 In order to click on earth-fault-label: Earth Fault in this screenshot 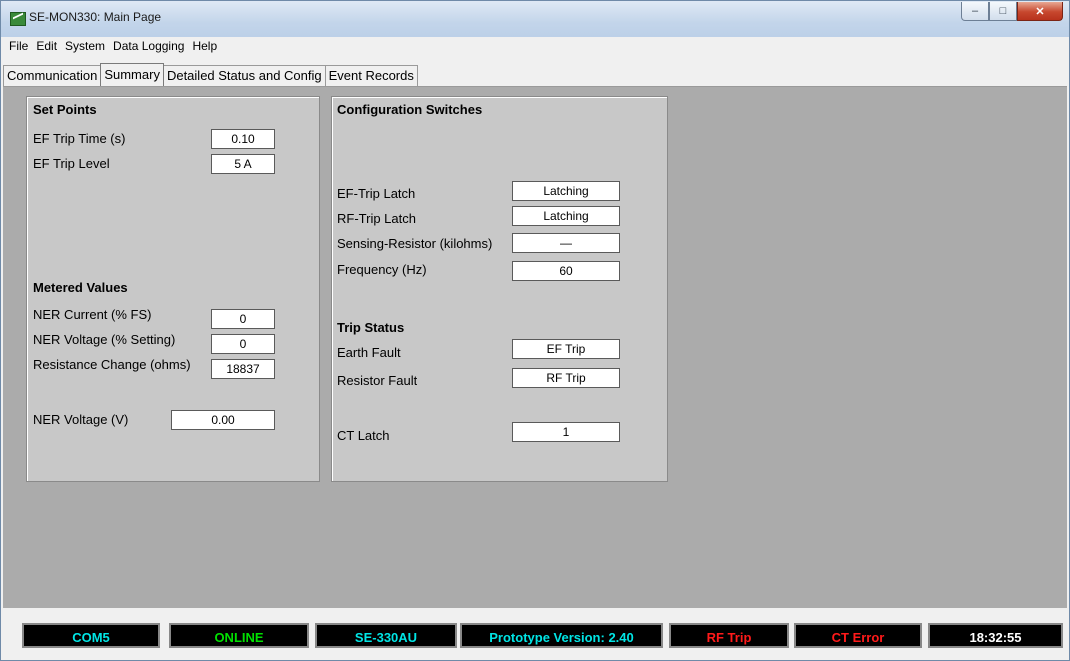, I will do `click(369, 352)`.